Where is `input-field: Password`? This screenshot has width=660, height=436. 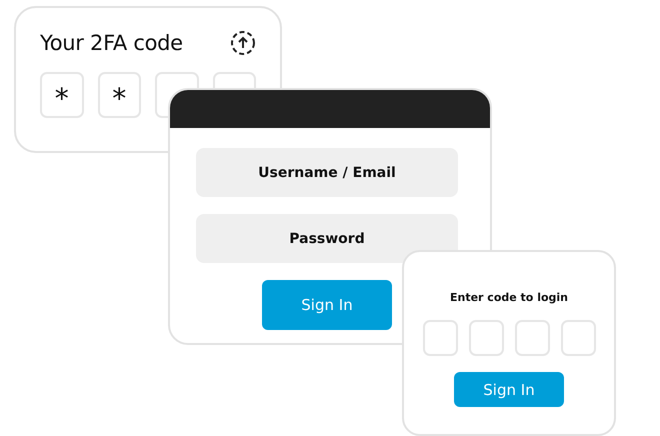
input-field: Password is located at coordinates (327, 238).